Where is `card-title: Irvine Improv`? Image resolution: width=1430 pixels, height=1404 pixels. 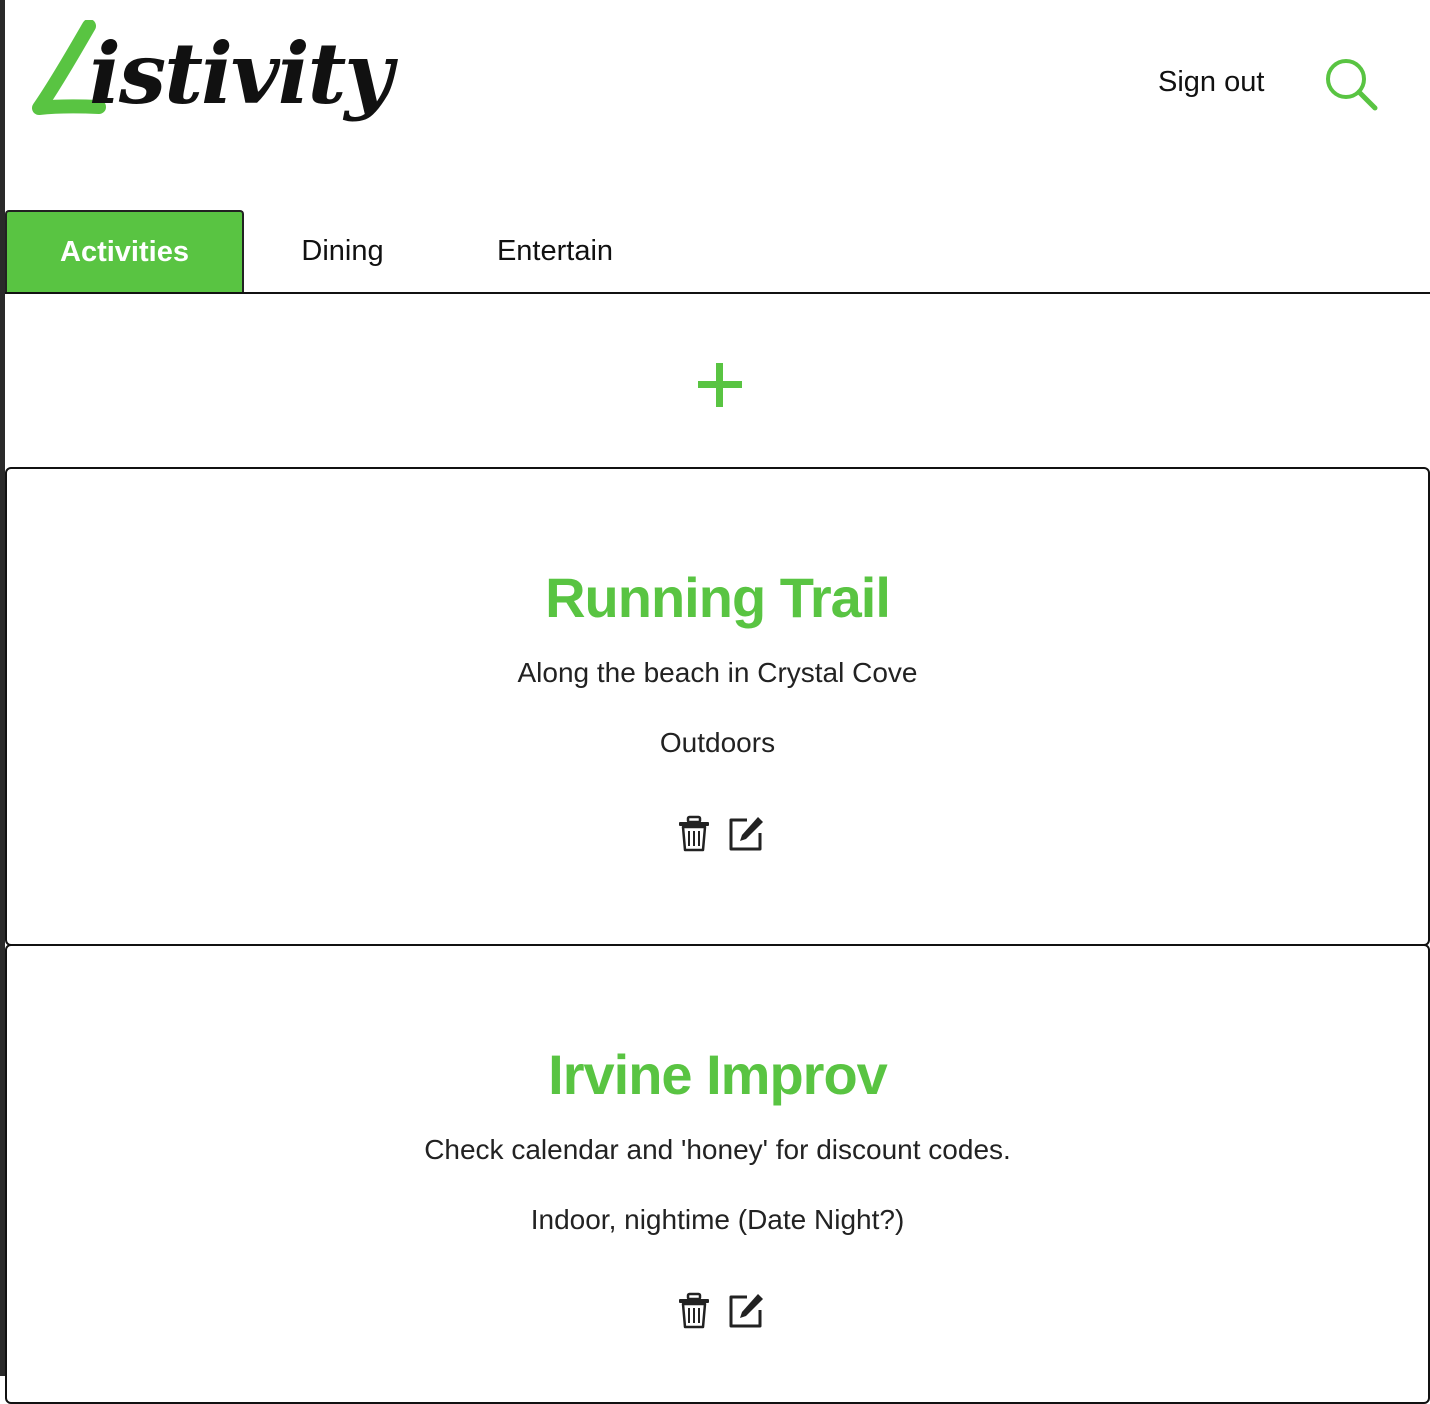 card-title: Irvine Improv is located at coordinates (718, 1074).